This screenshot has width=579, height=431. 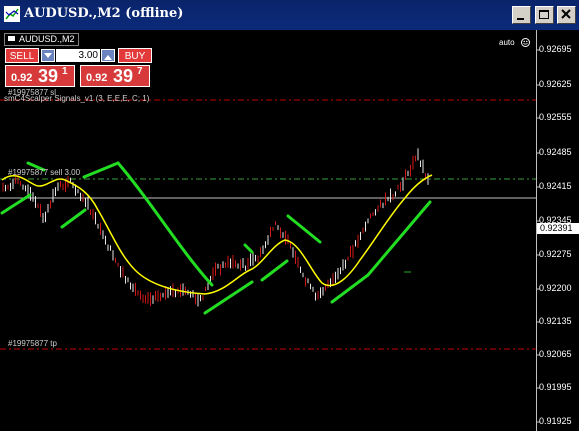 What do you see at coordinates (22, 55) in the screenshot?
I see `sell-button: SELL` at bounding box center [22, 55].